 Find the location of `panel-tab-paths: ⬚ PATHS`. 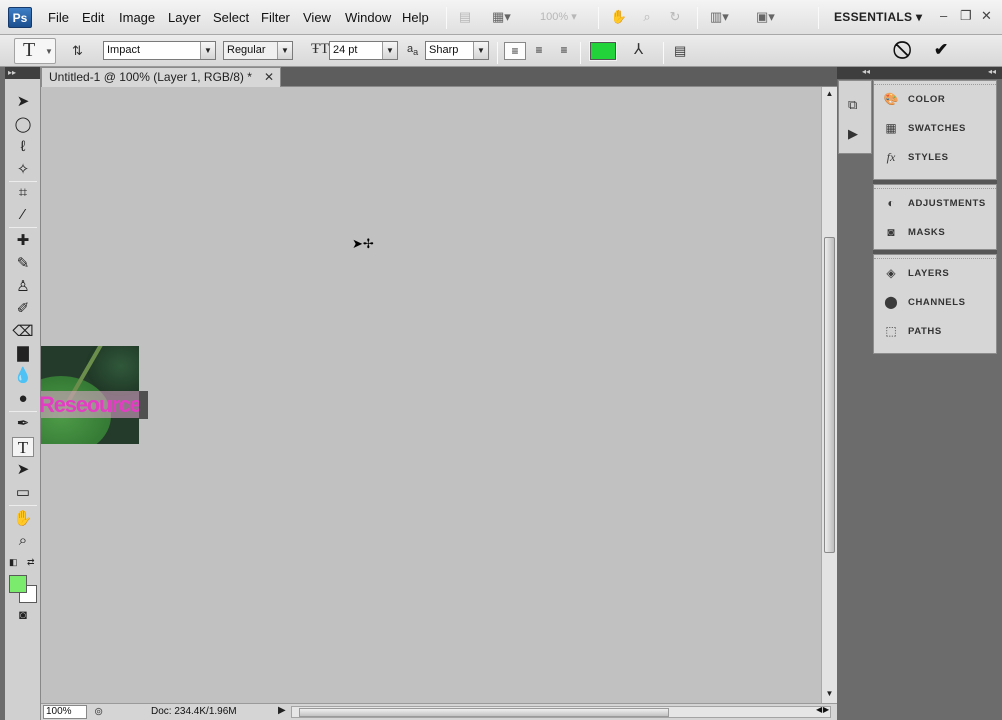

panel-tab-paths: ⬚ PATHS is located at coordinates (935, 331).